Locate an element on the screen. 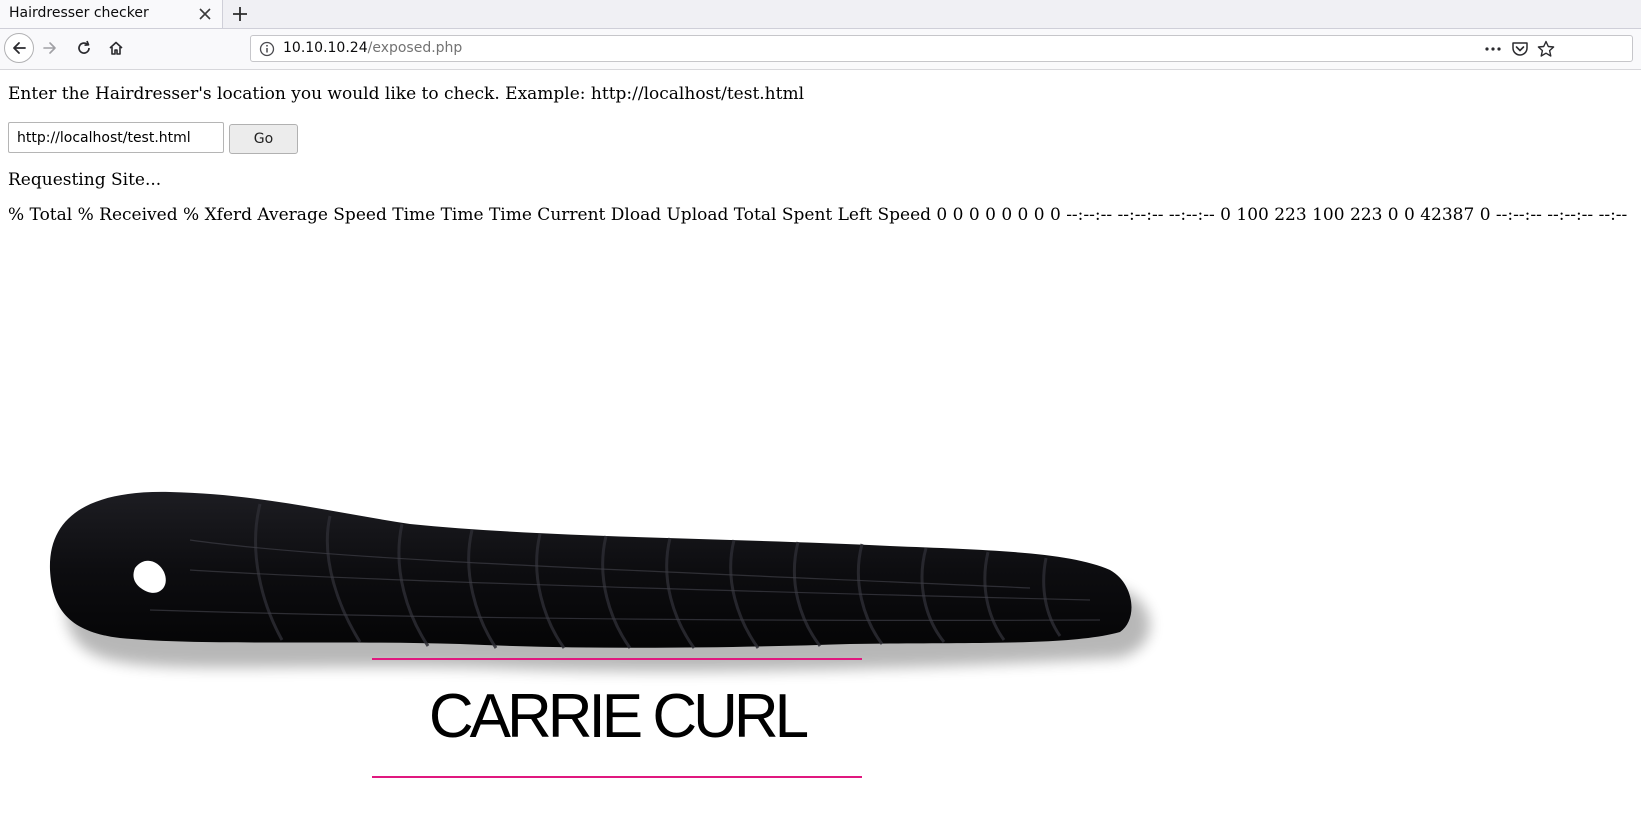 The width and height of the screenshot is (1641, 828). go-button: Go is located at coordinates (263, 139).